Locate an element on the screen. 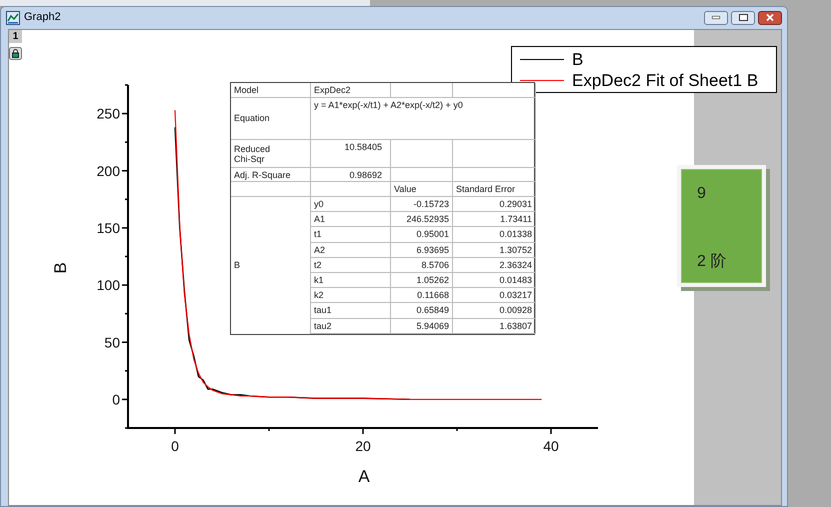  table-cell: t2 is located at coordinates (351, 265).